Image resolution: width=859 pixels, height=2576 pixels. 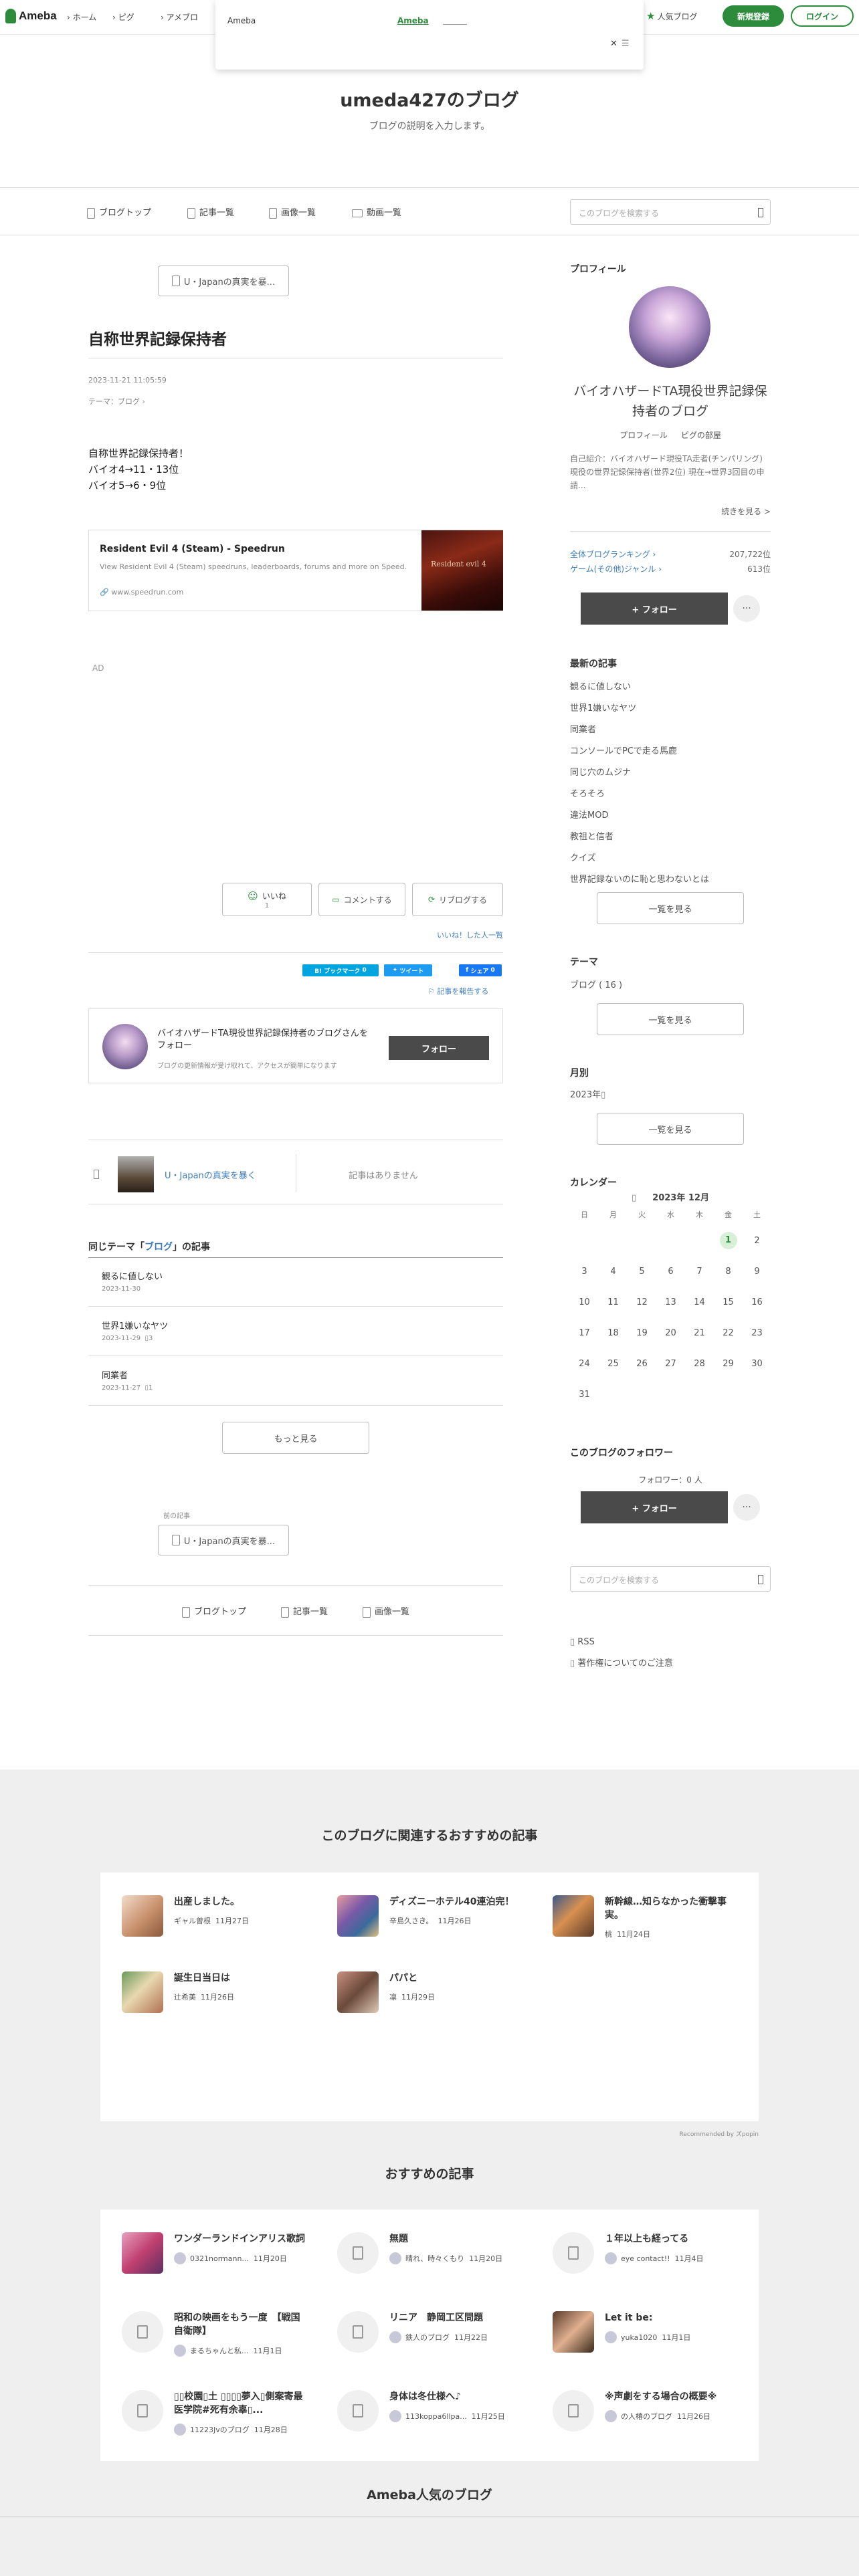 What do you see at coordinates (267, 900) in the screenshot?
I see `like-button: ☺ いいね 1` at bounding box center [267, 900].